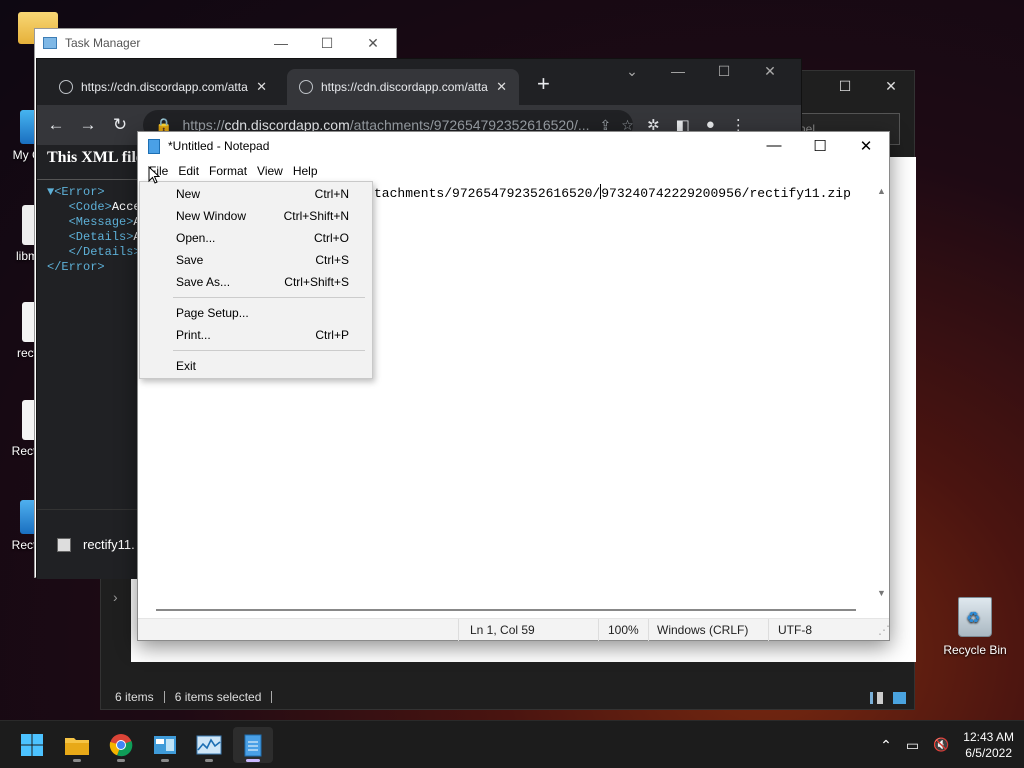 Image resolution: width=1024 pixels, height=768 pixels. What do you see at coordinates (502, 630) in the screenshot?
I see `cursor-position: Ln 1, Col 59` at bounding box center [502, 630].